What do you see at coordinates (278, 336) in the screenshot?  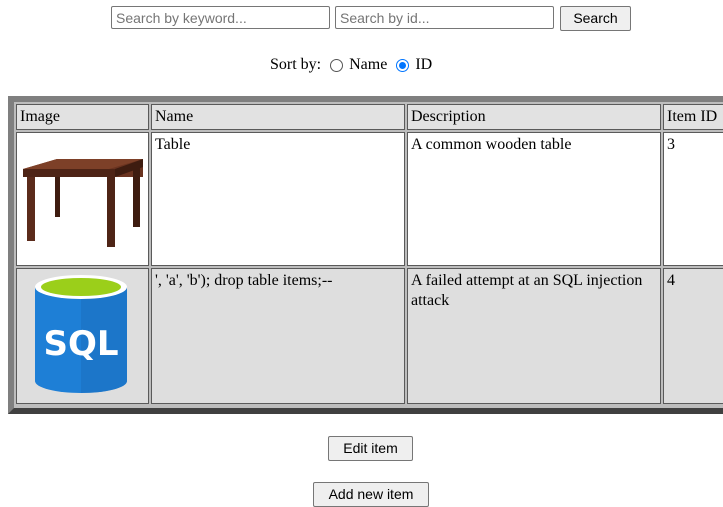 I see `row-2-name: ', 'a', 'b'); drop table items;--` at bounding box center [278, 336].